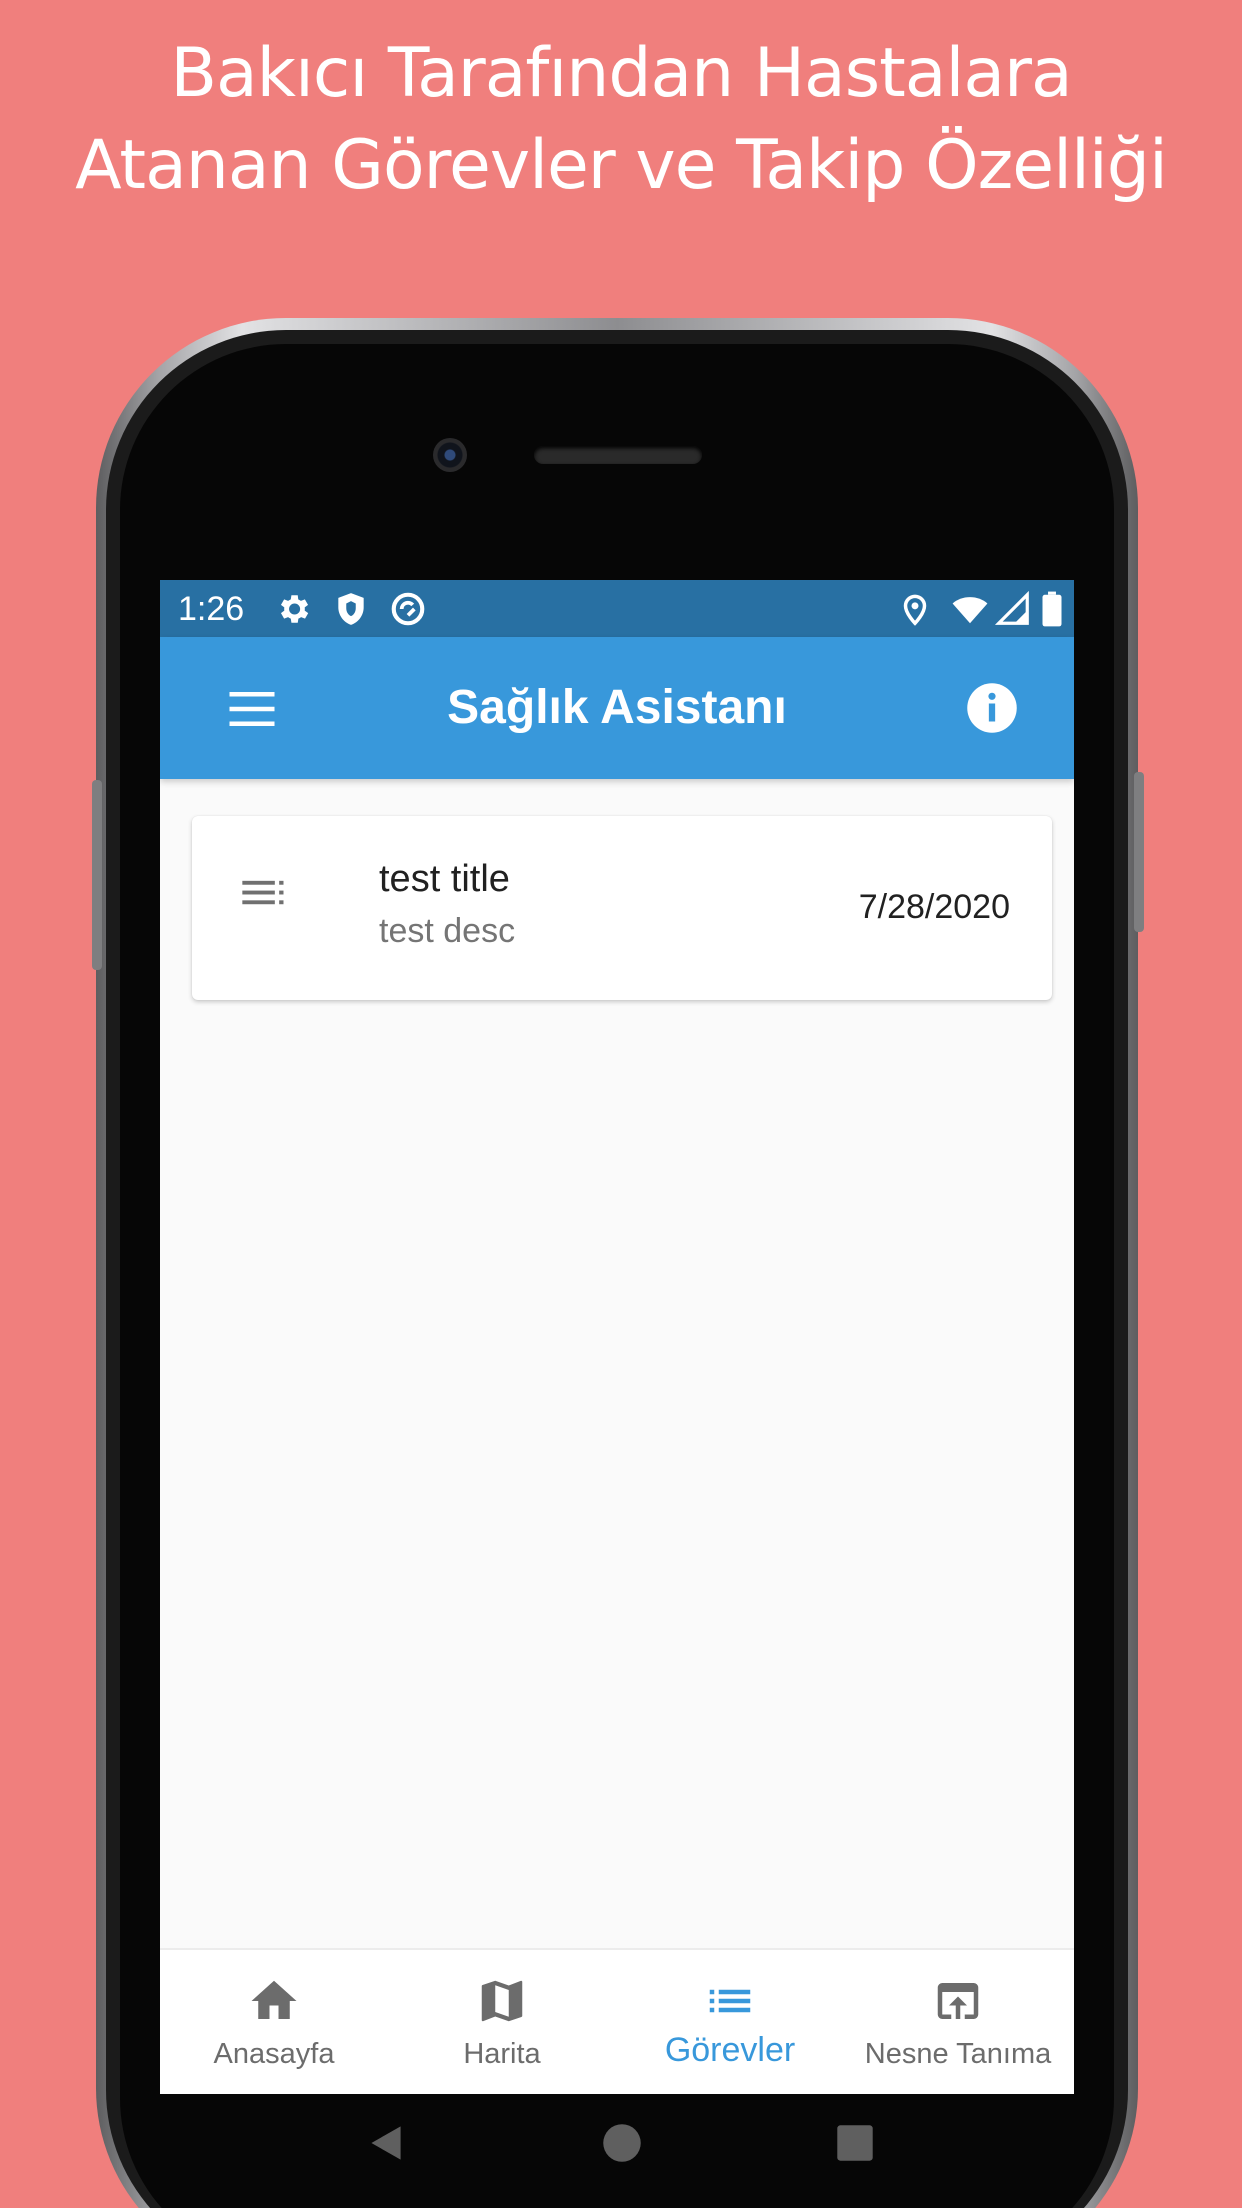  What do you see at coordinates (1052, 609) in the screenshot?
I see `battery-icon` at bounding box center [1052, 609].